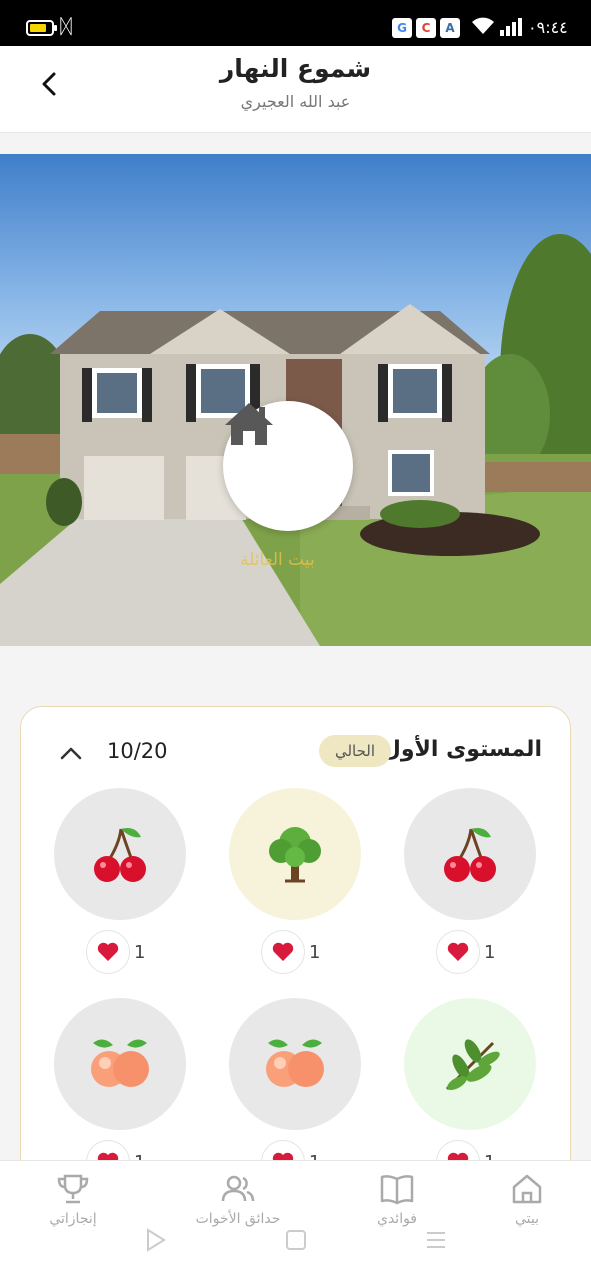 This screenshot has height=1280, width=591. I want to click on wifi-icon, so click(483, 25).